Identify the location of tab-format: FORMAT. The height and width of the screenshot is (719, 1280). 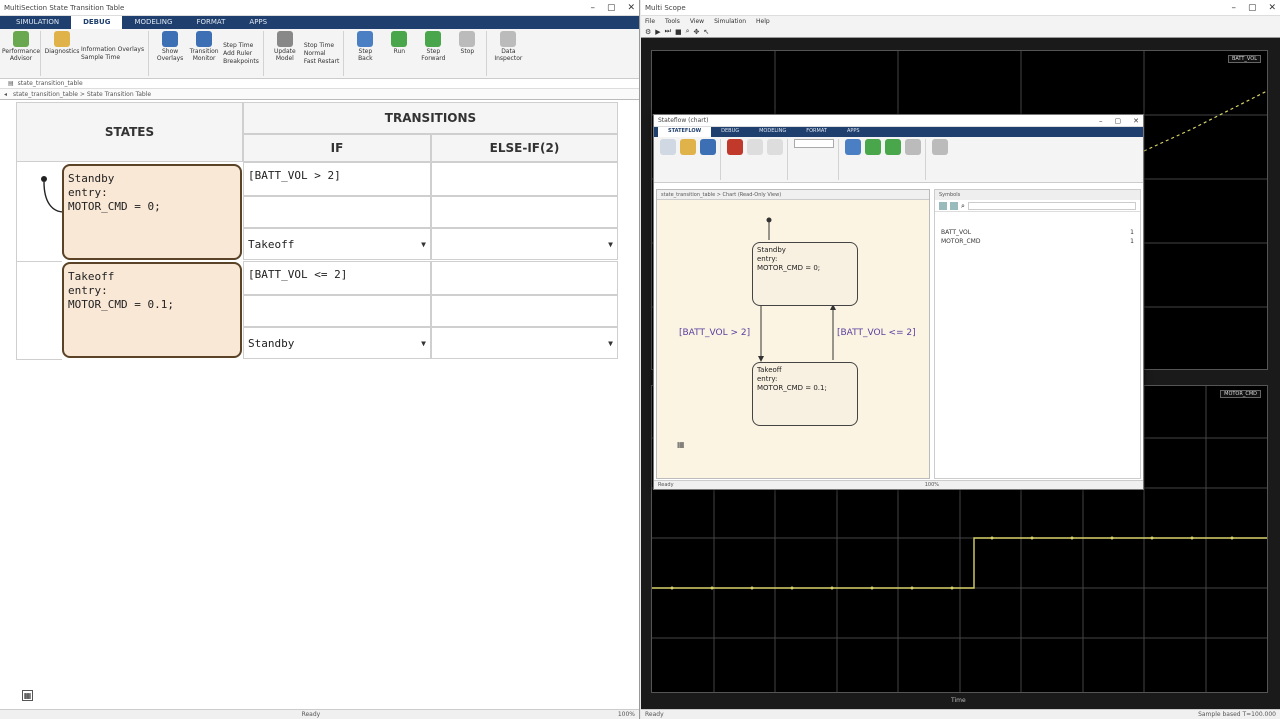
(210, 22).